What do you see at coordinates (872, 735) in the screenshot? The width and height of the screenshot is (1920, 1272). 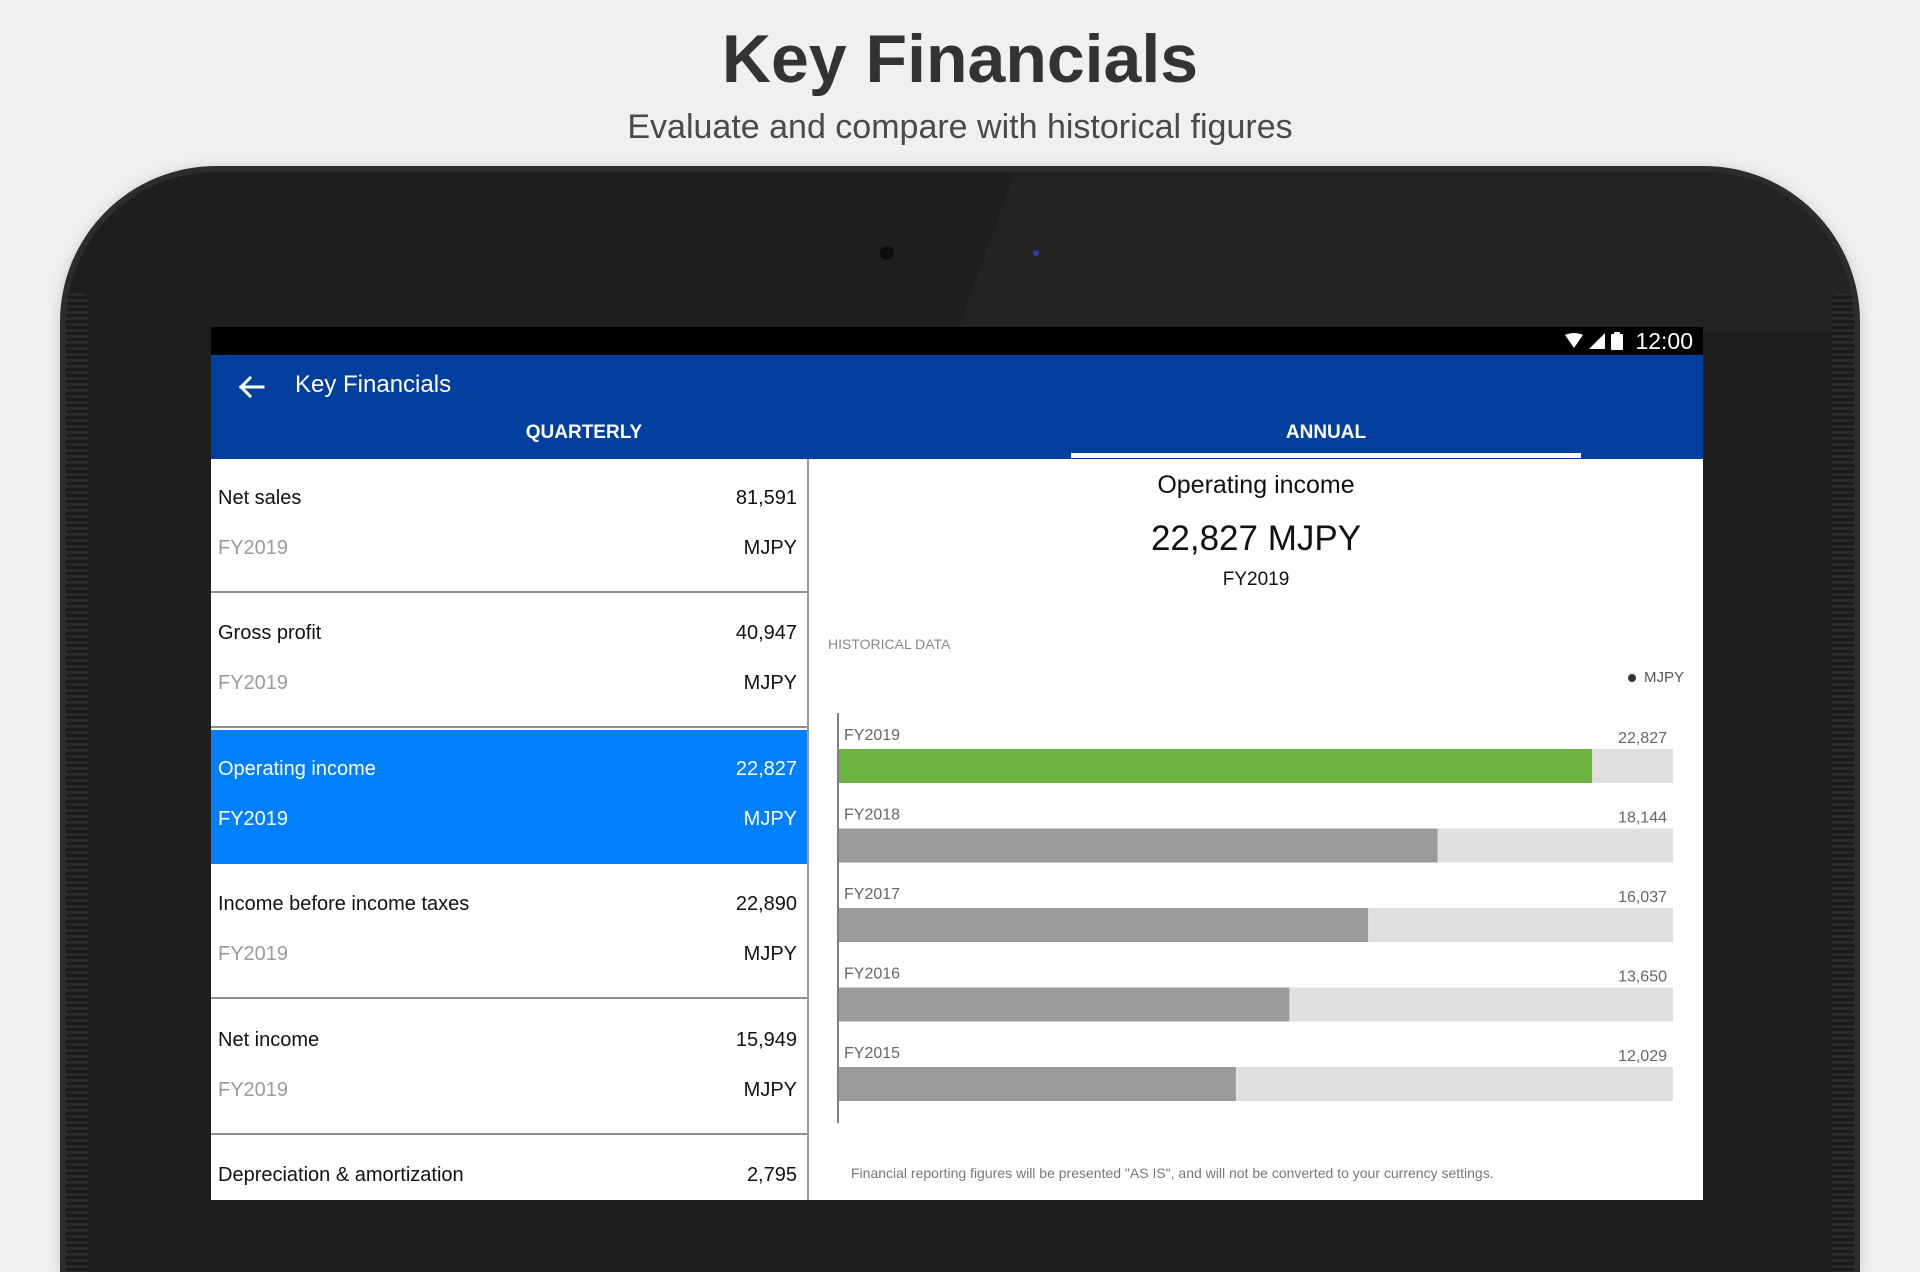 I see `bar-category-label: FY2019` at bounding box center [872, 735].